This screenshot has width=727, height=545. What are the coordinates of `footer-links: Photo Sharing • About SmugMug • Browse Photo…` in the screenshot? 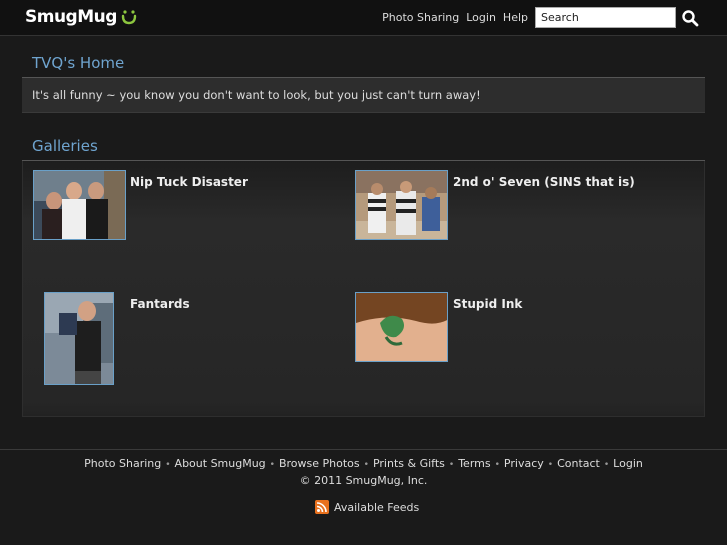 It's located at (363, 463).